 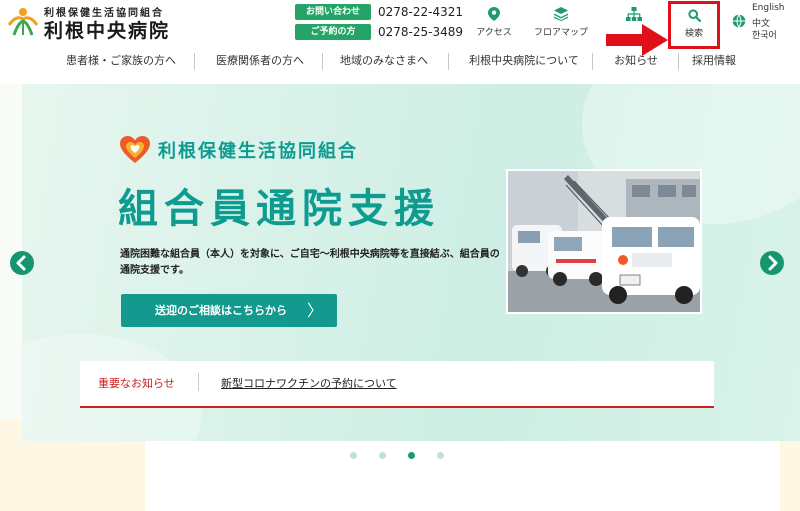 I want to click on access-label: アクセス, so click(x=494, y=33).